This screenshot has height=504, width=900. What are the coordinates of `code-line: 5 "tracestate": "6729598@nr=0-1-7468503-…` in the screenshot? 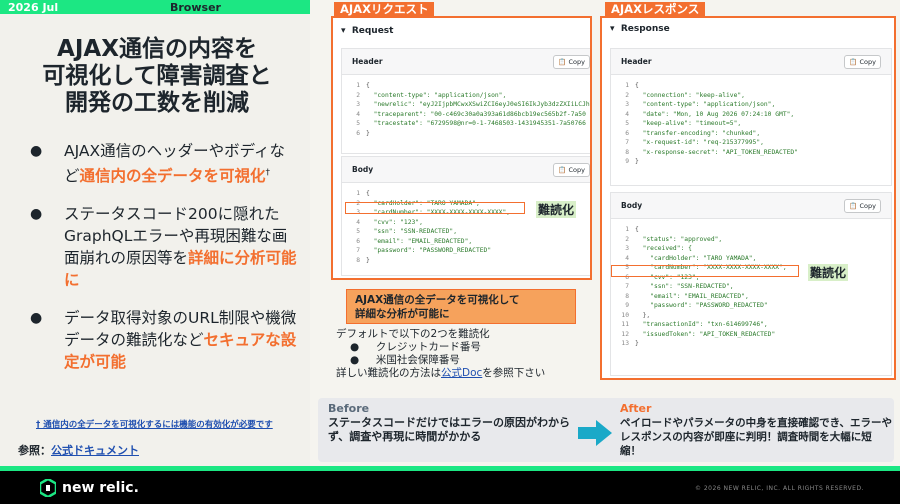 It's located at (471, 123).